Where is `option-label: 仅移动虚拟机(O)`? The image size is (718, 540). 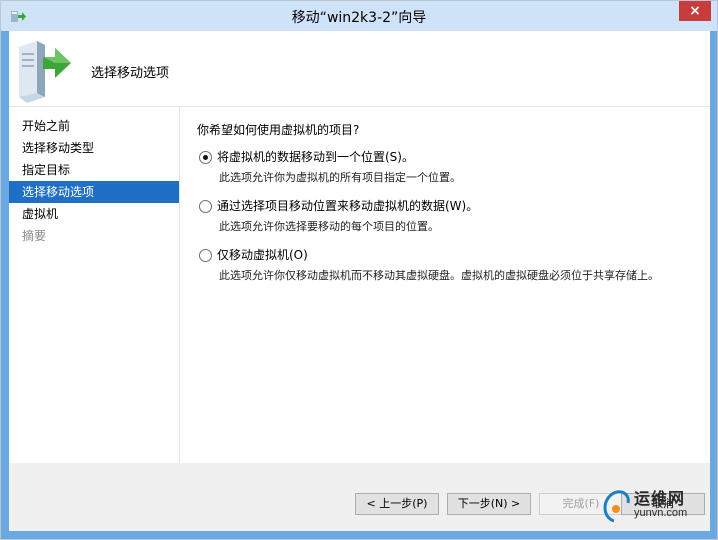
option-label: 仅移动虚拟机(O) is located at coordinates (457, 254).